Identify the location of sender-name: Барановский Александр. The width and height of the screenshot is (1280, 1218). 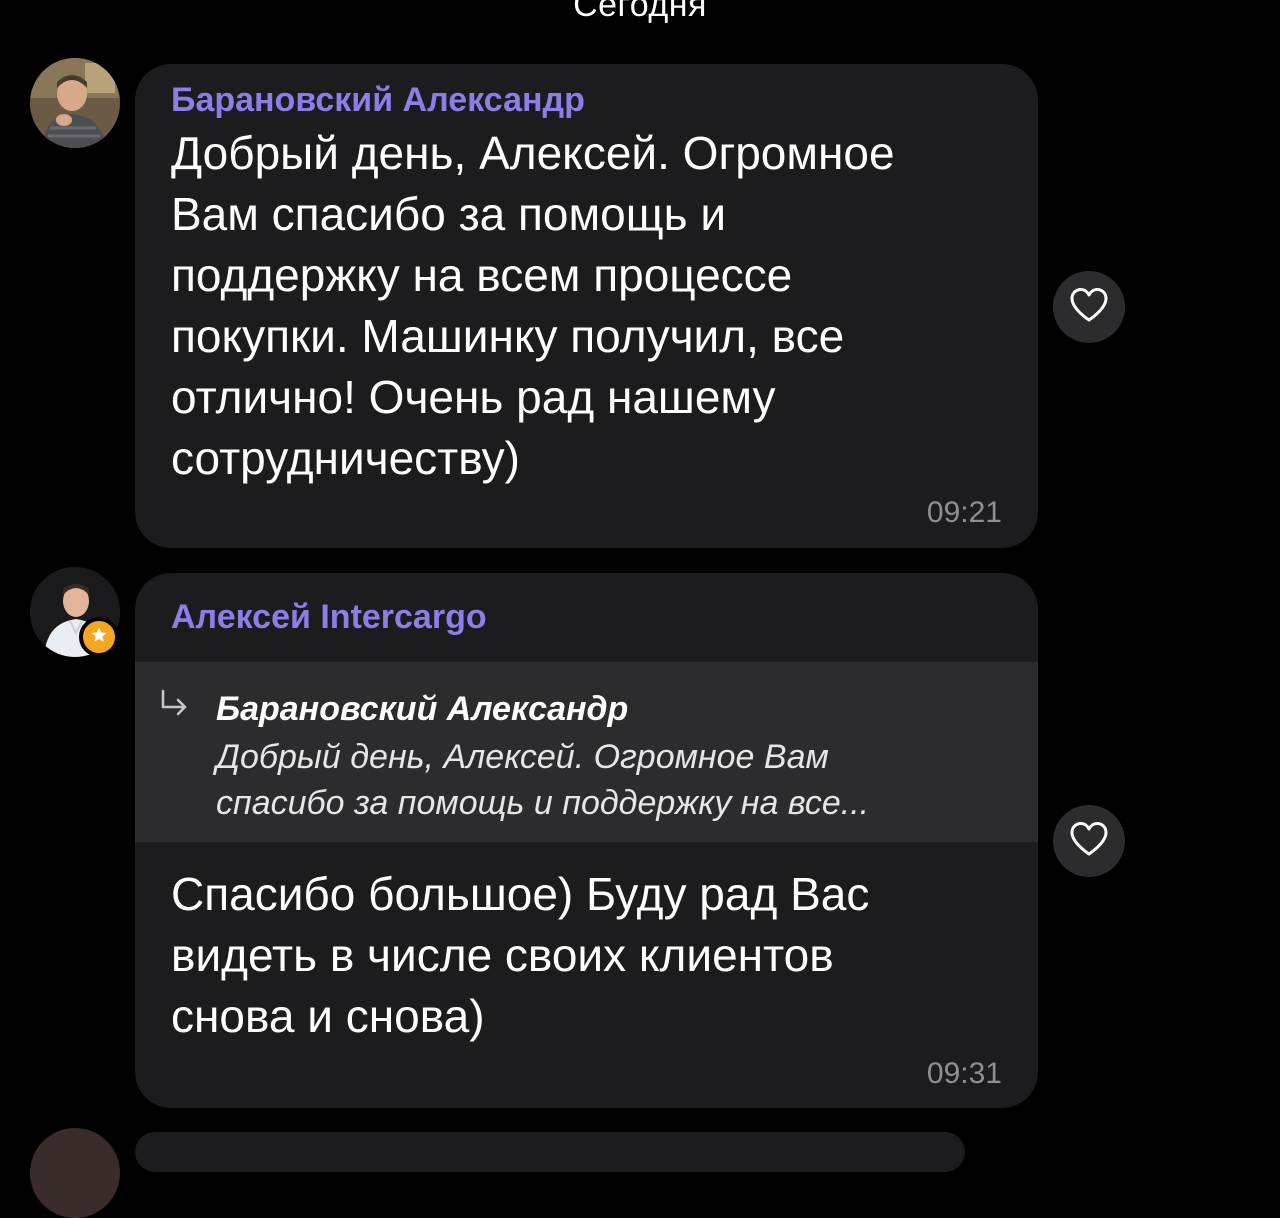
(596, 100).